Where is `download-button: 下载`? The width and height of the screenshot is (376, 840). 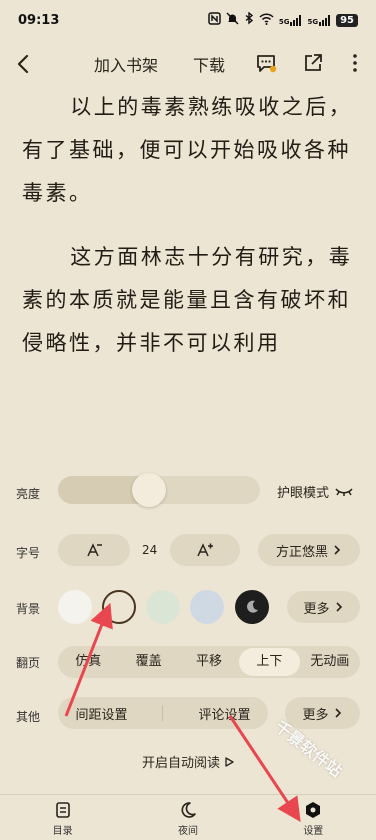
download-button: 下载 is located at coordinates (209, 64).